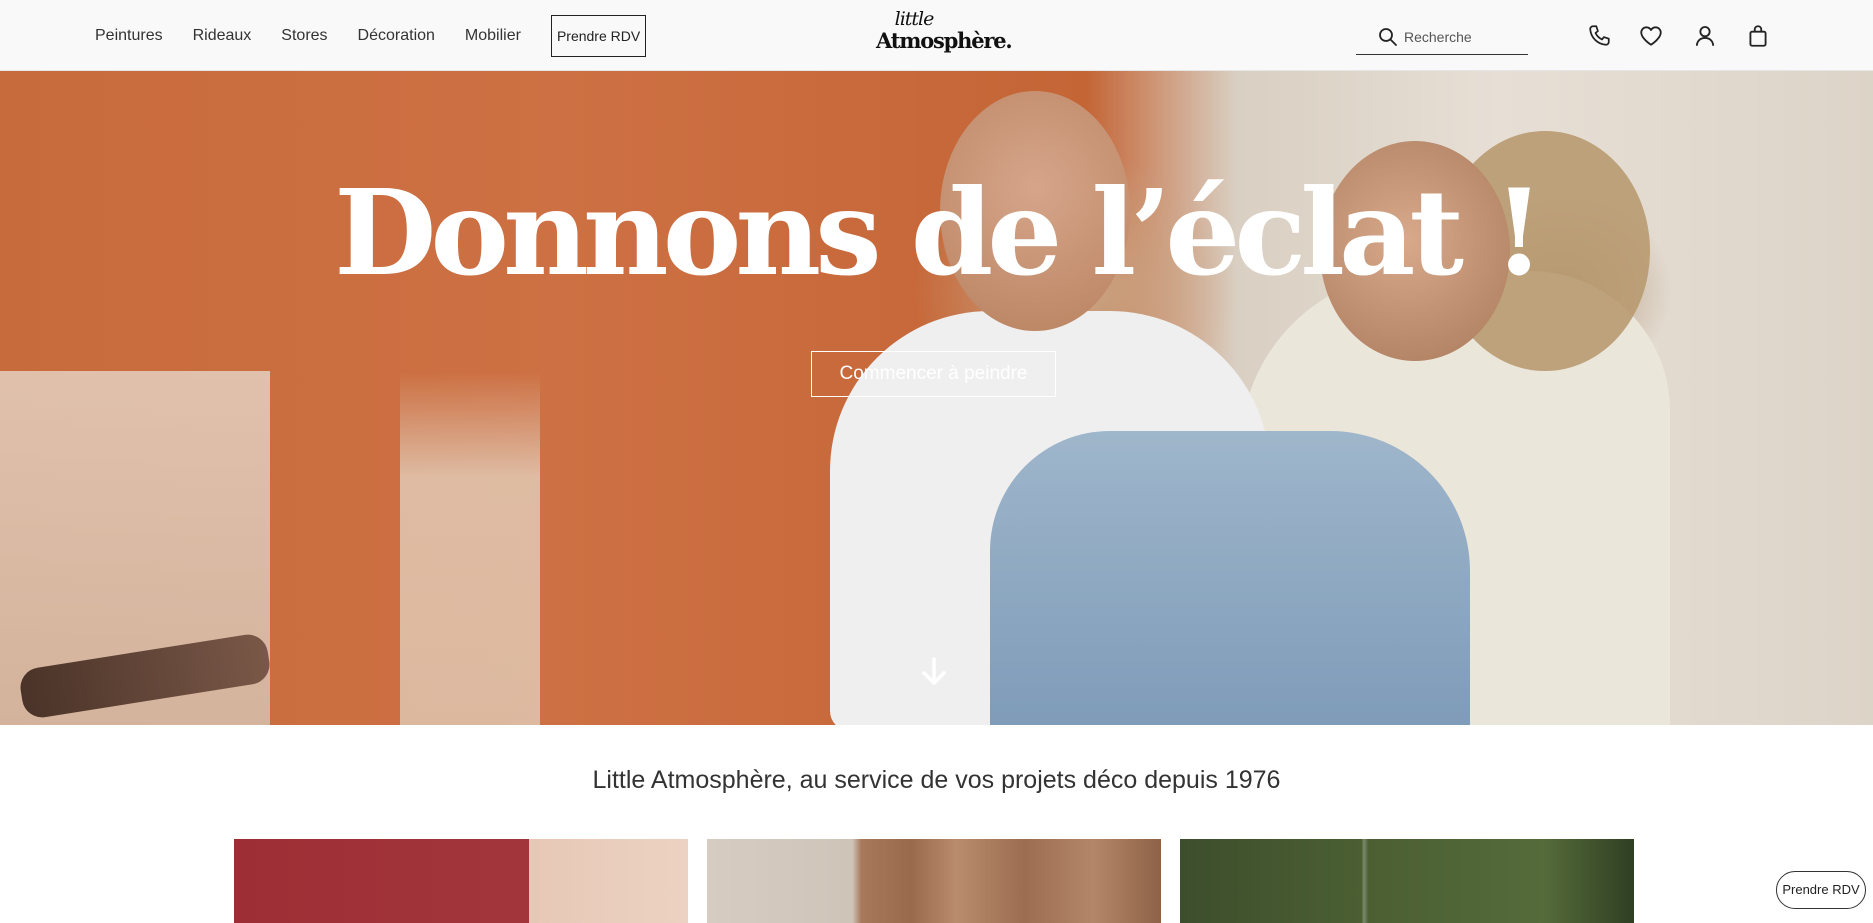 This screenshot has height=923, width=1873. Describe the element at coordinates (934, 881) in the screenshot. I see `category-card-curtains` at that location.